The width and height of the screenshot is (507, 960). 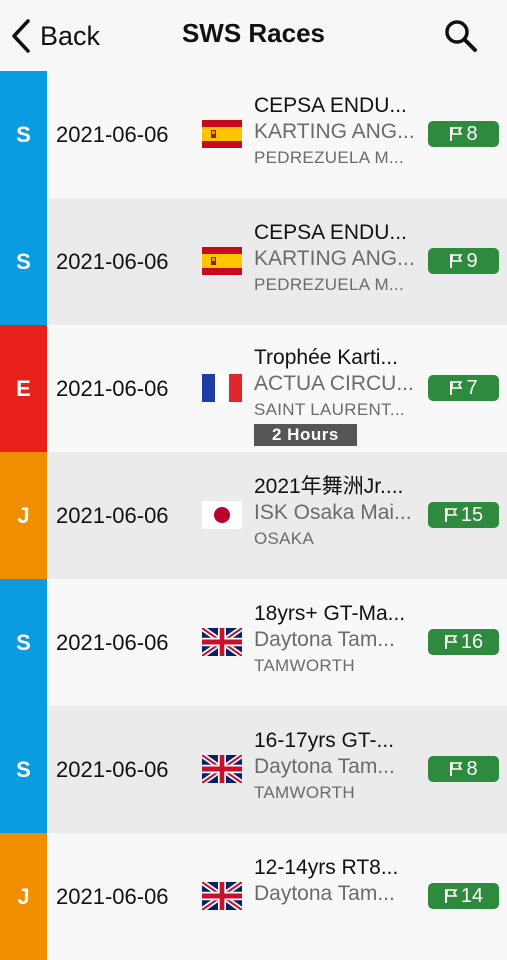 I want to click on entry-count-badge: 16, so click(x=463, y=642).